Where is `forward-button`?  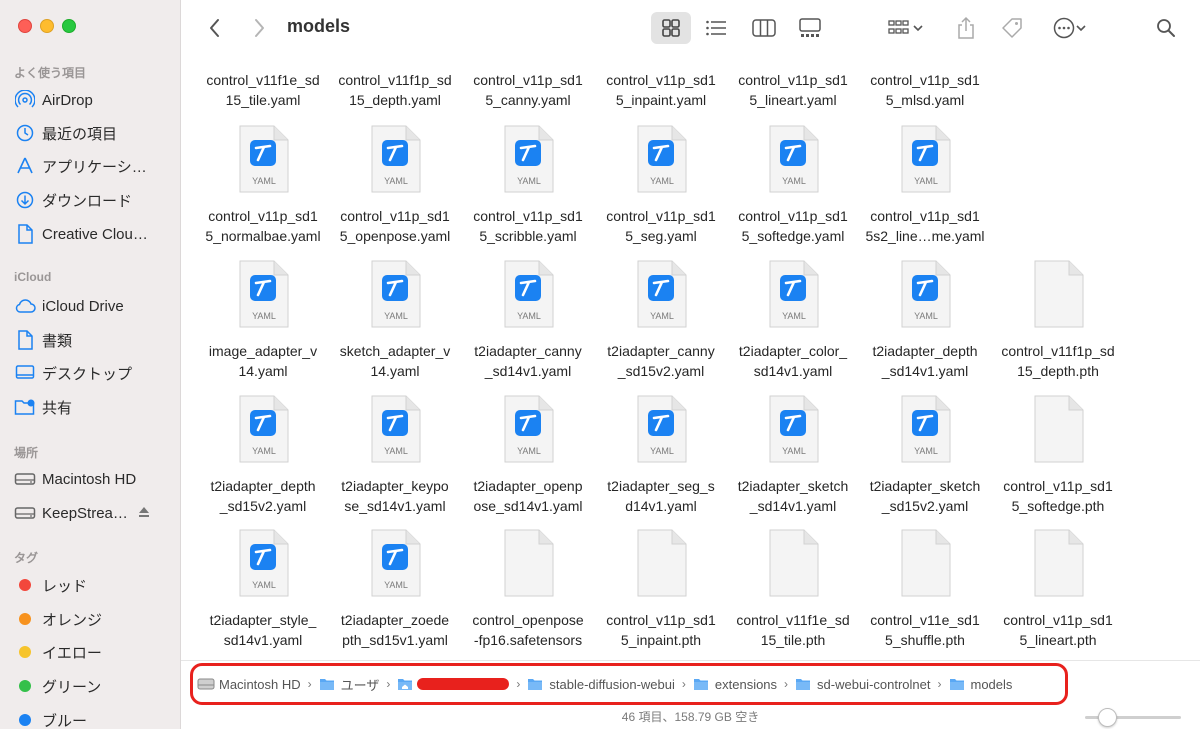
forward-button is located at coordinates (259, 28).